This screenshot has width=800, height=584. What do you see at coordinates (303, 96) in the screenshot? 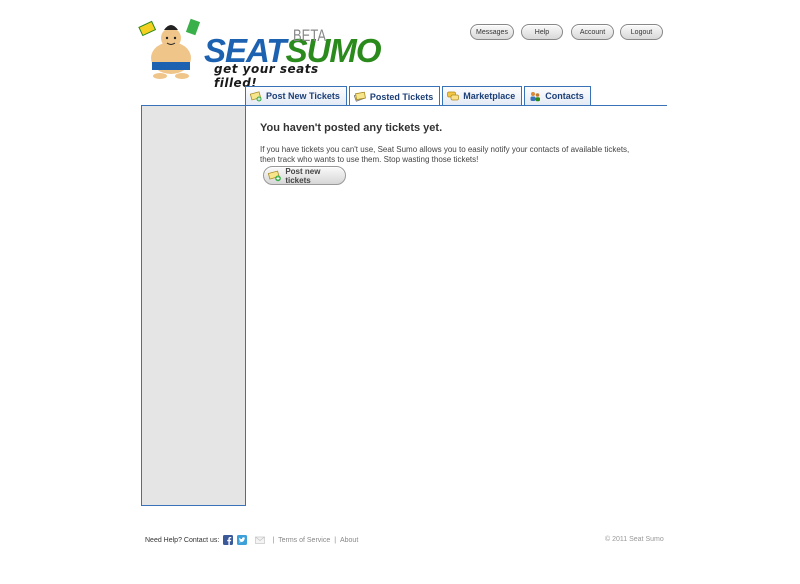
I see `tab-label: Post New Tickets` at bounding box center [303, 96].